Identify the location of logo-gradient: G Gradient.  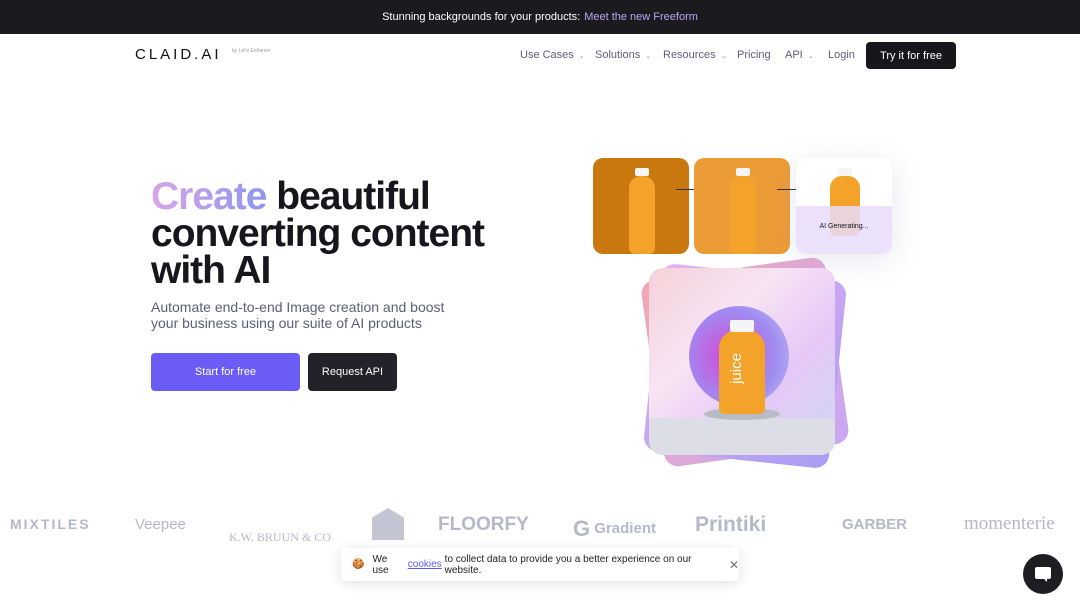
(614, 528).